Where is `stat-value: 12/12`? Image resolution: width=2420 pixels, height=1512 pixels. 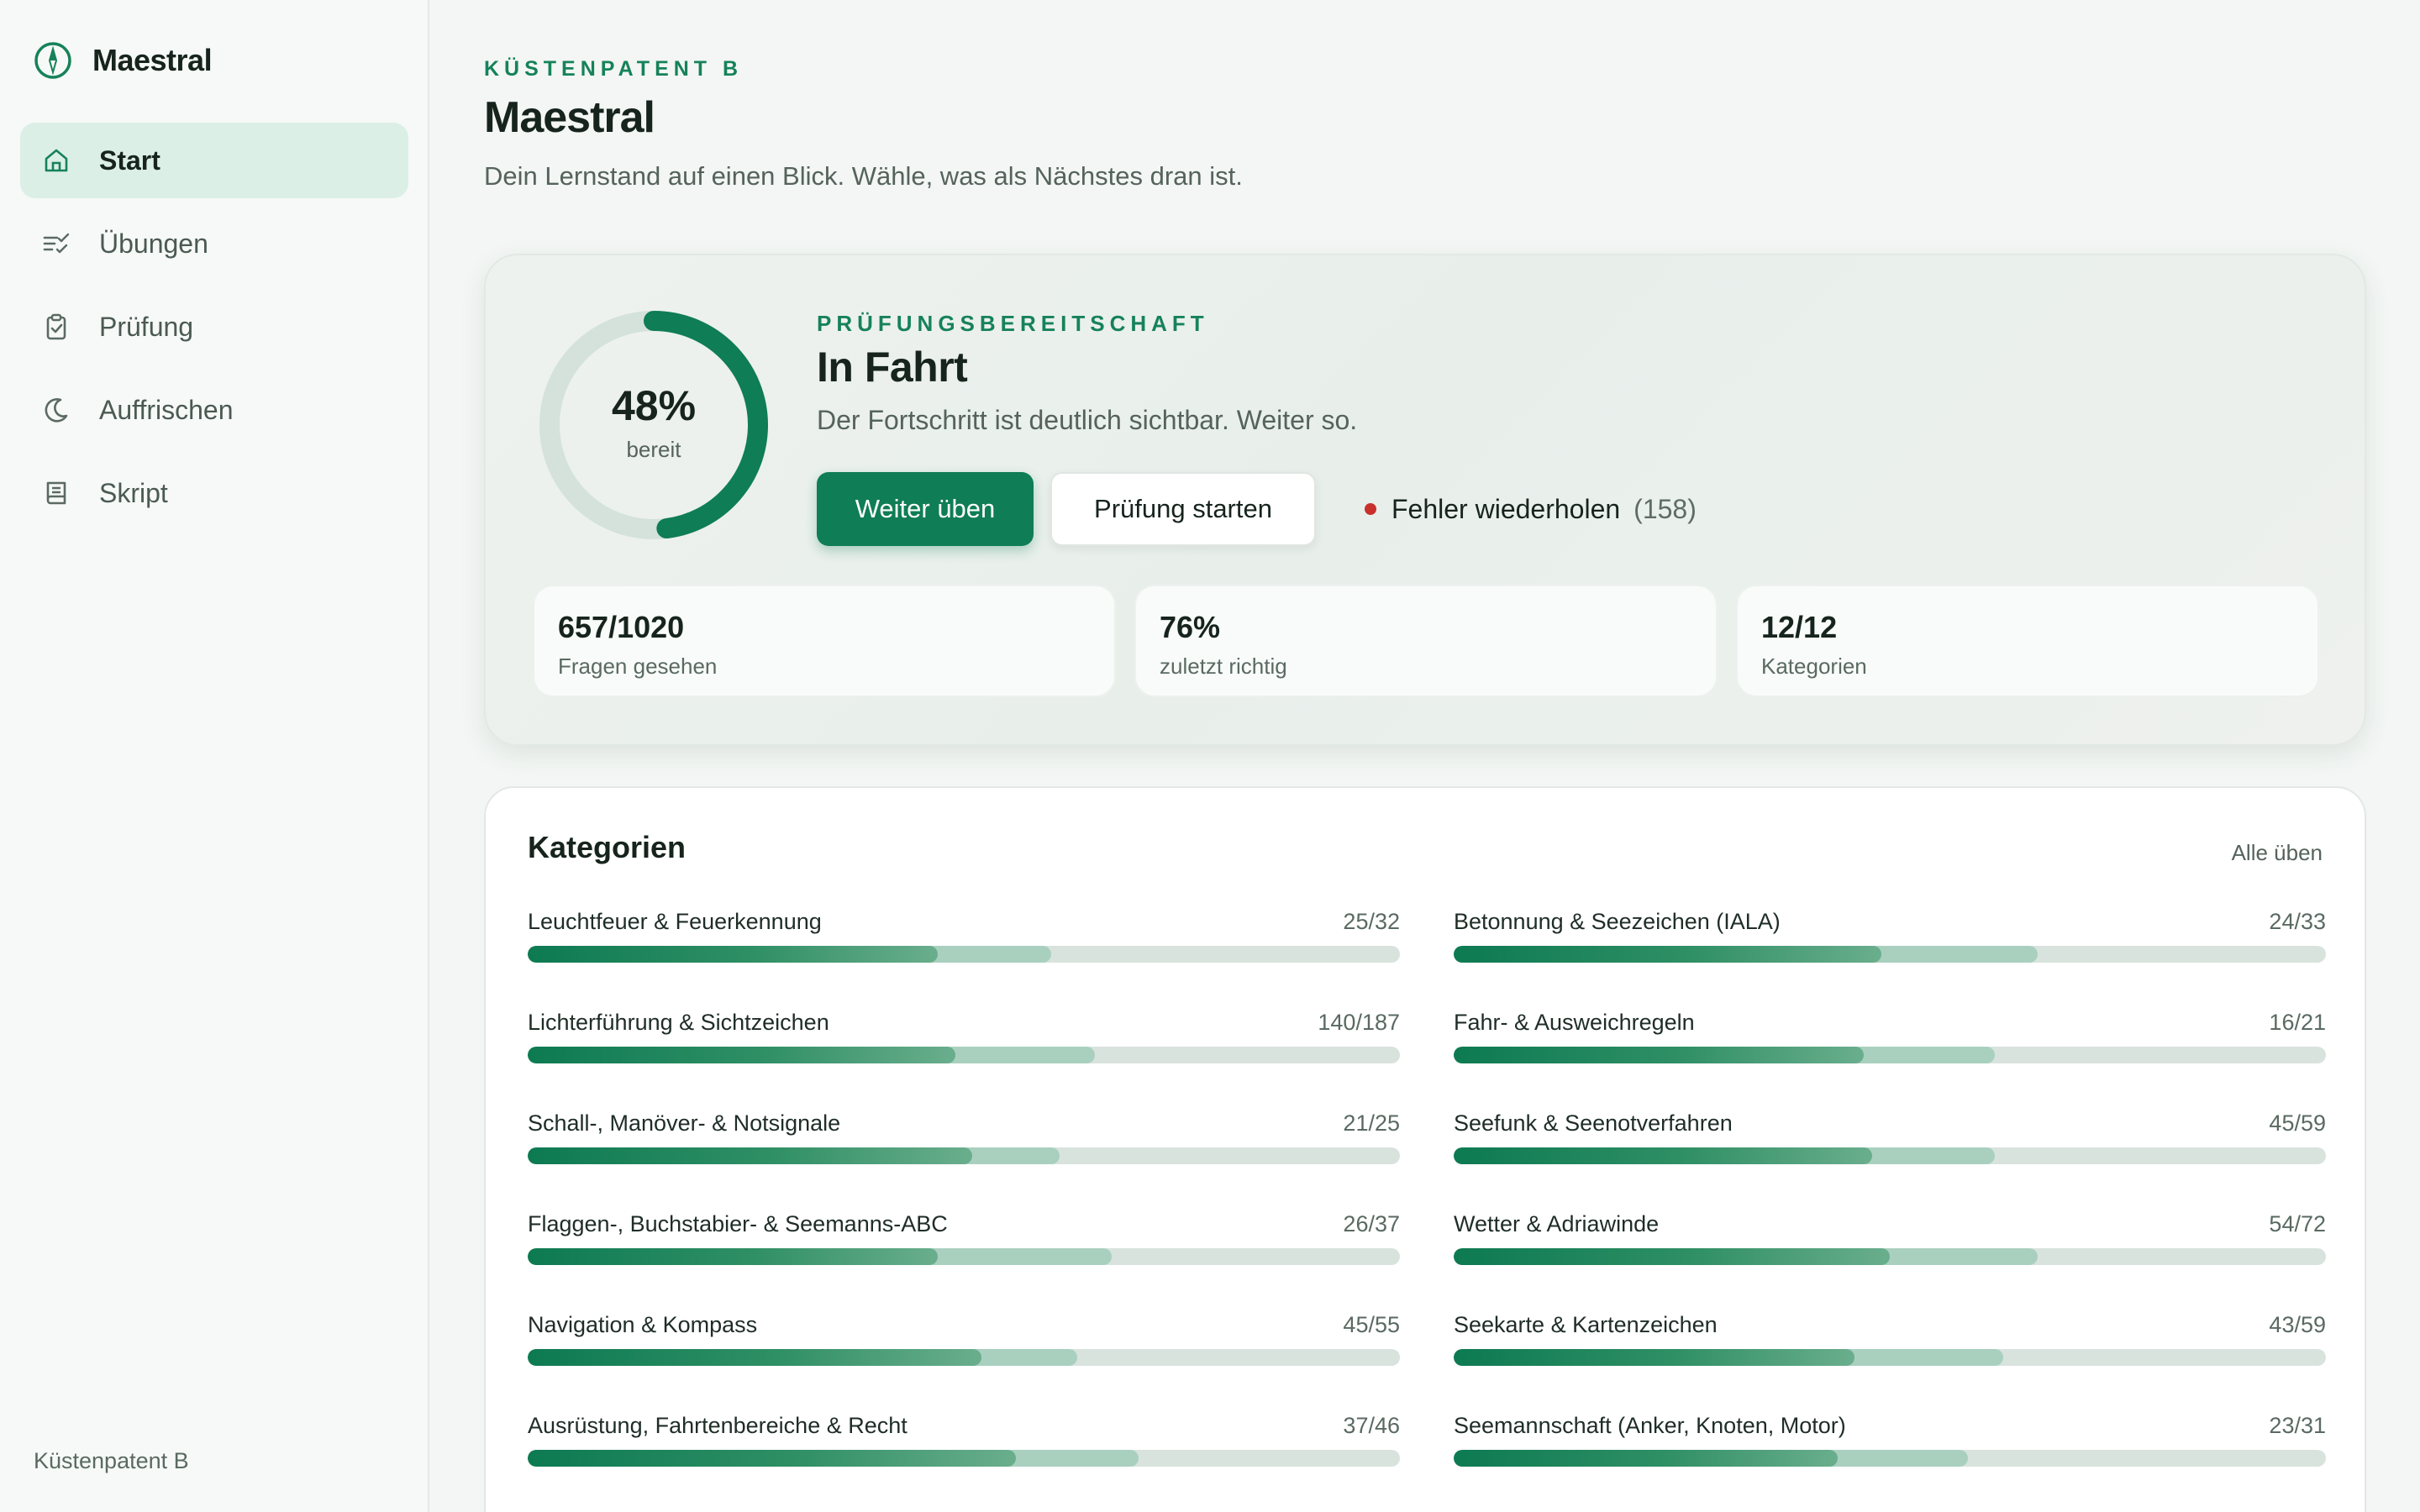 stat-value: 12/12 is located at coordinates (1800, 627).